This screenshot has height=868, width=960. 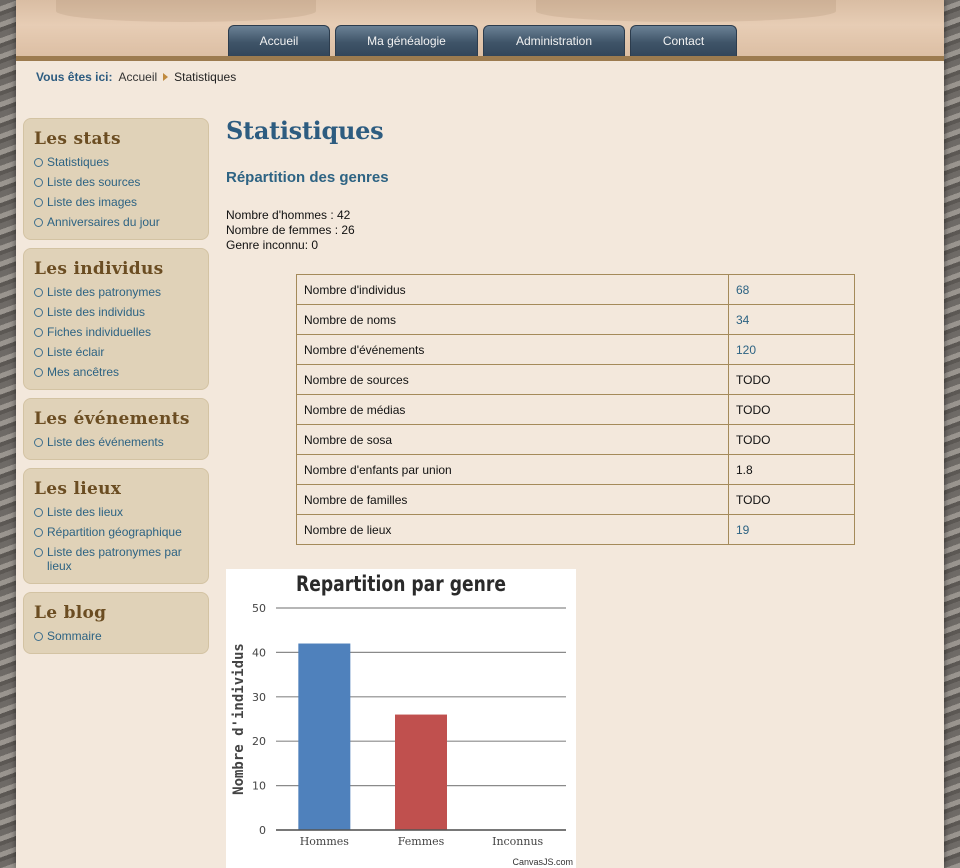 I want to click on table-cell-label: Nombre de médias, so click(x=512, y=409).